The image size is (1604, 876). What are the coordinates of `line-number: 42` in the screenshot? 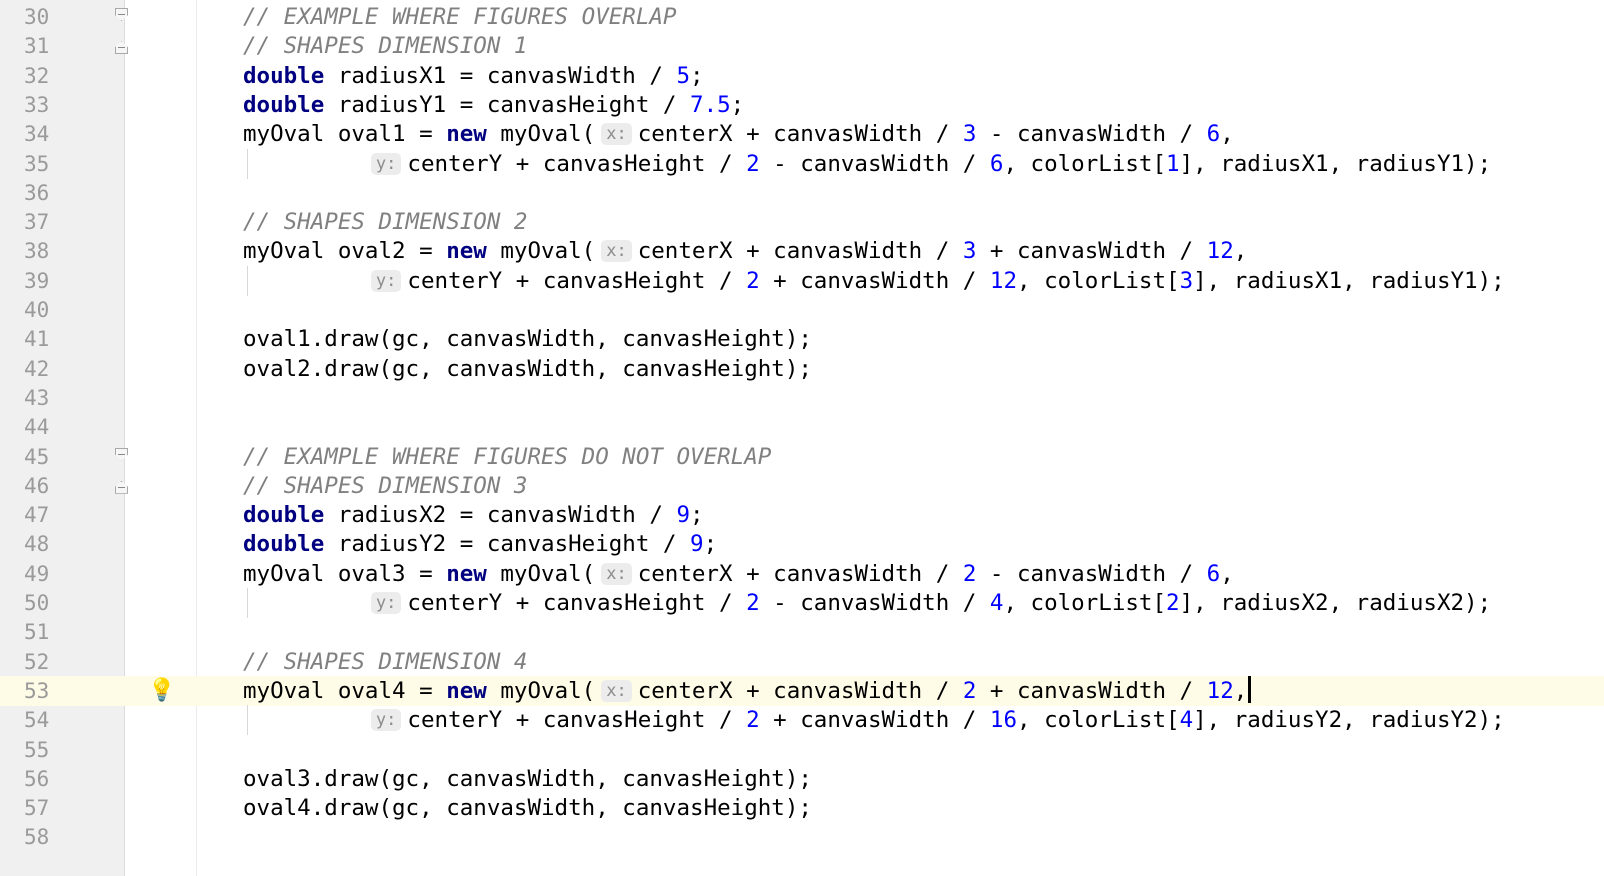 It's located at (62, 369).